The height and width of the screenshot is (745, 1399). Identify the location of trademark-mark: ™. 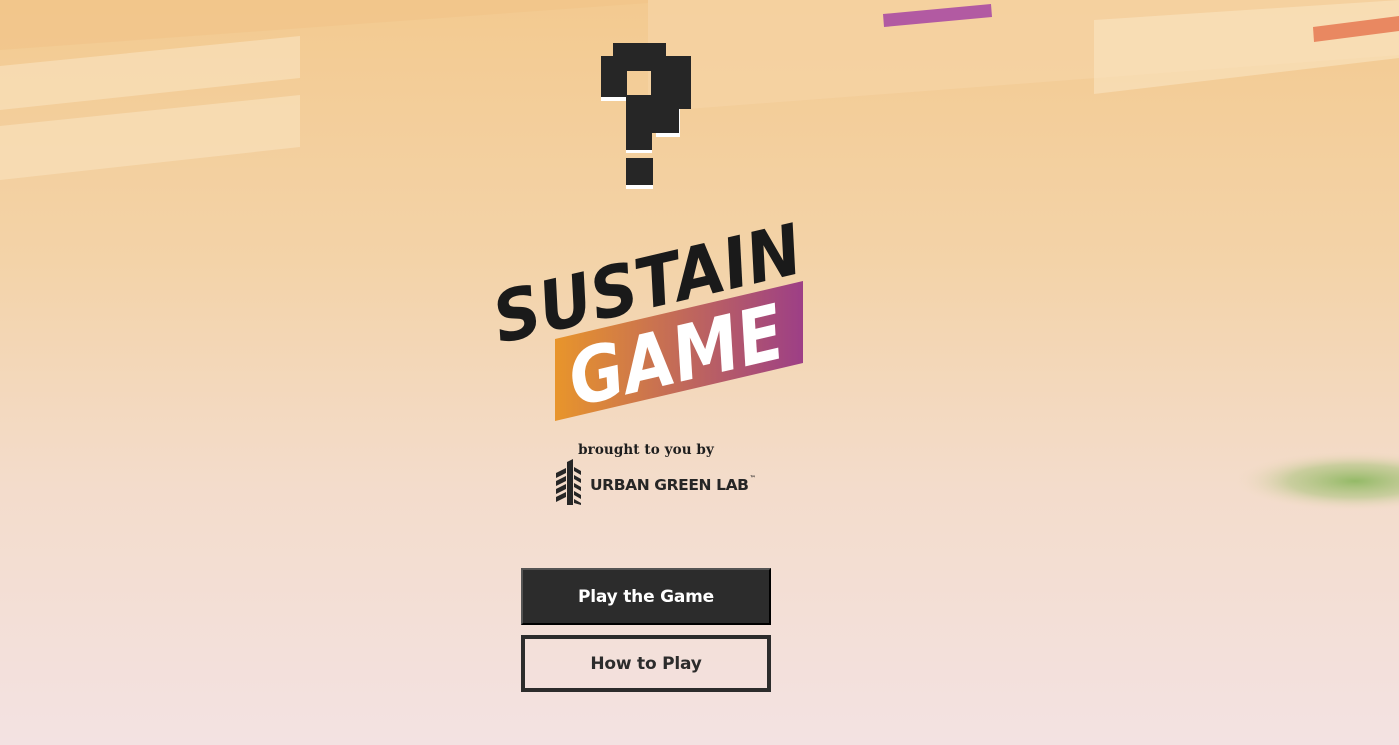
(752, 478).